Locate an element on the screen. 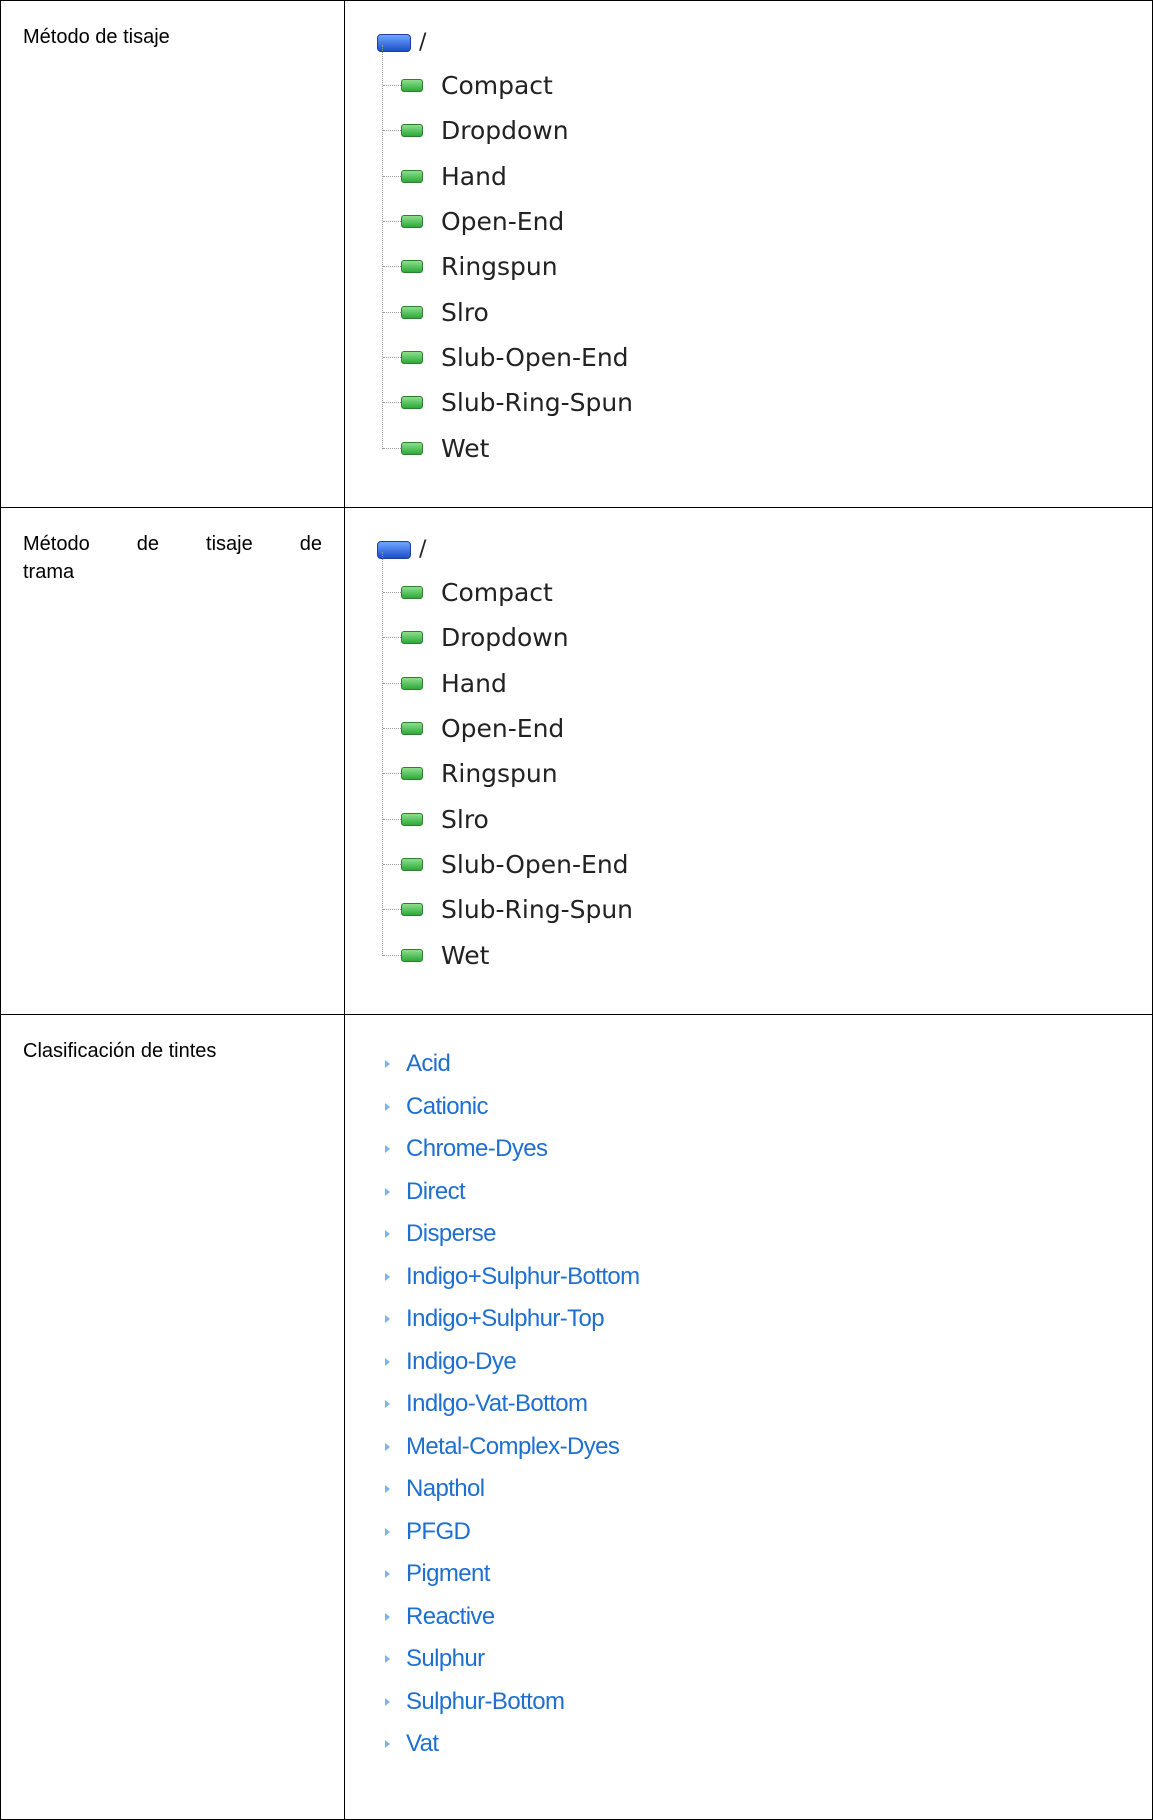  tree-item-label: Open-End is located at coordinates (503, 222).